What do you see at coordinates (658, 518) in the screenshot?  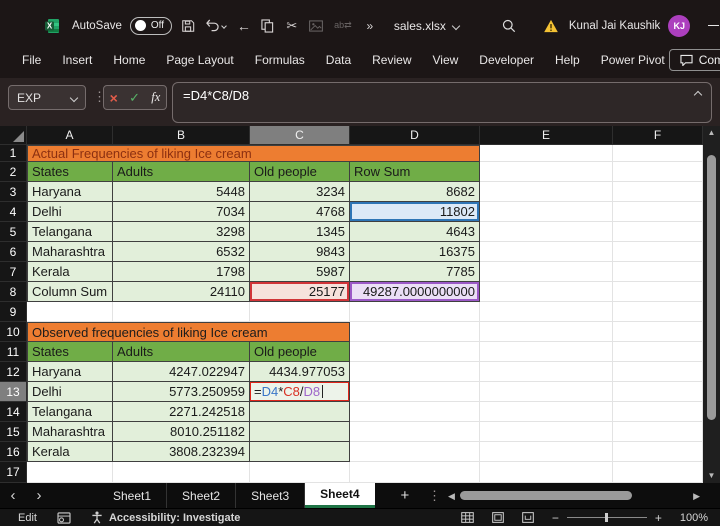 I see `zoom-in-icon: +` at bounding box center [658, 518].